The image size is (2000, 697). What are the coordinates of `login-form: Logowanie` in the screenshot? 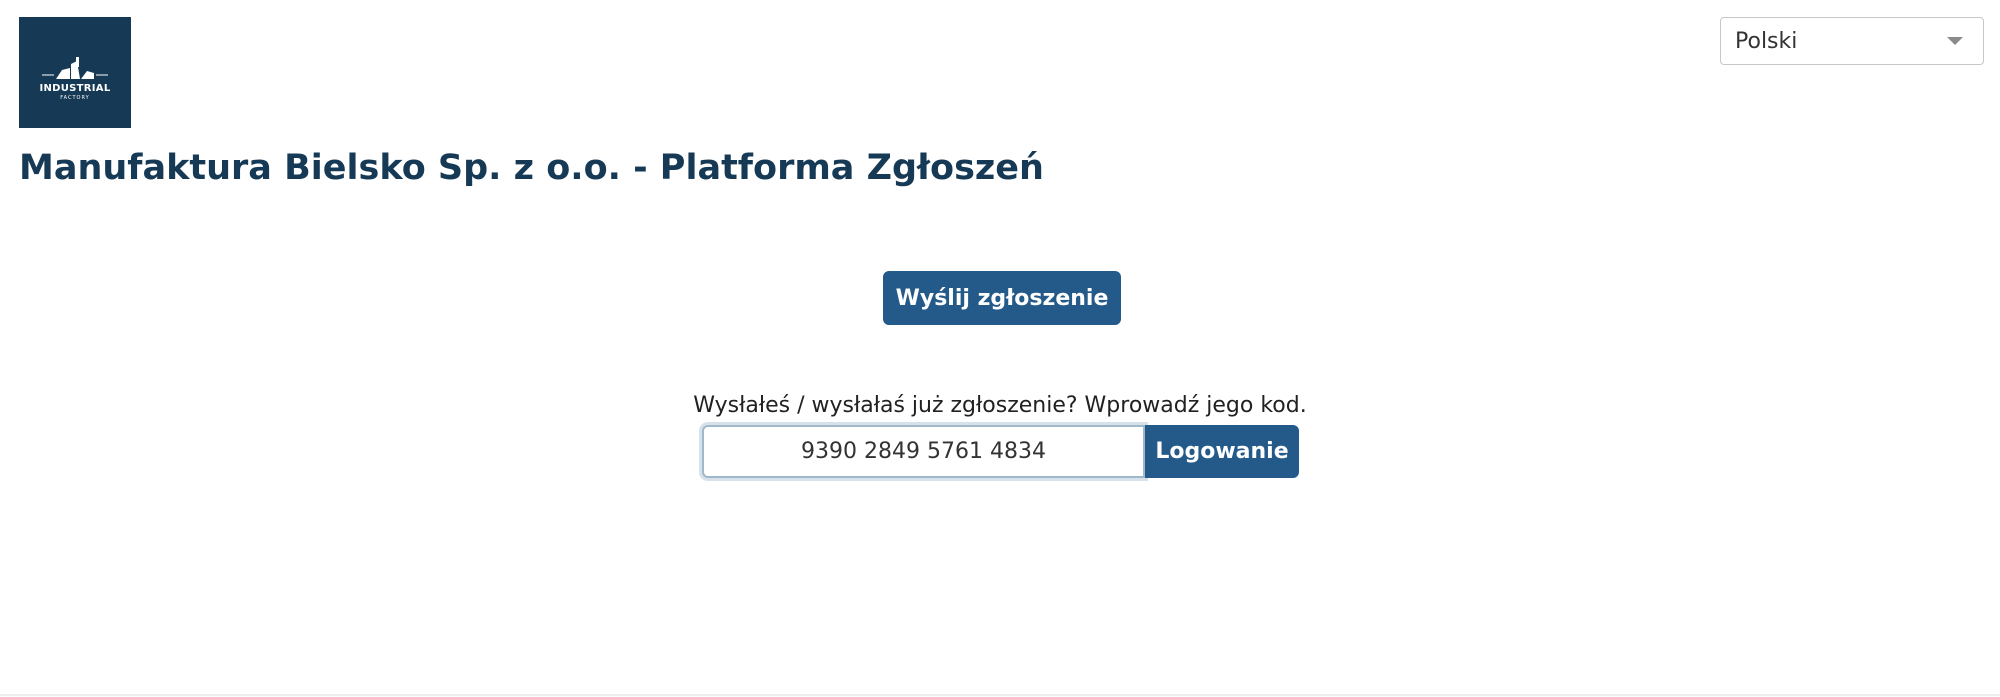 It's located at (1000, 451).